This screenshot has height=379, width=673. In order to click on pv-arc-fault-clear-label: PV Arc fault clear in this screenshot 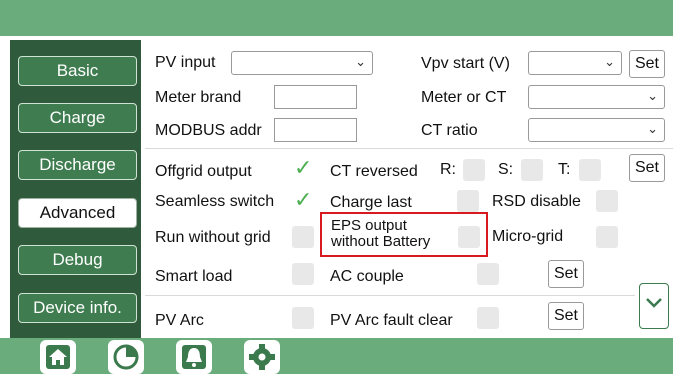, I will do `click(391, 320)`.